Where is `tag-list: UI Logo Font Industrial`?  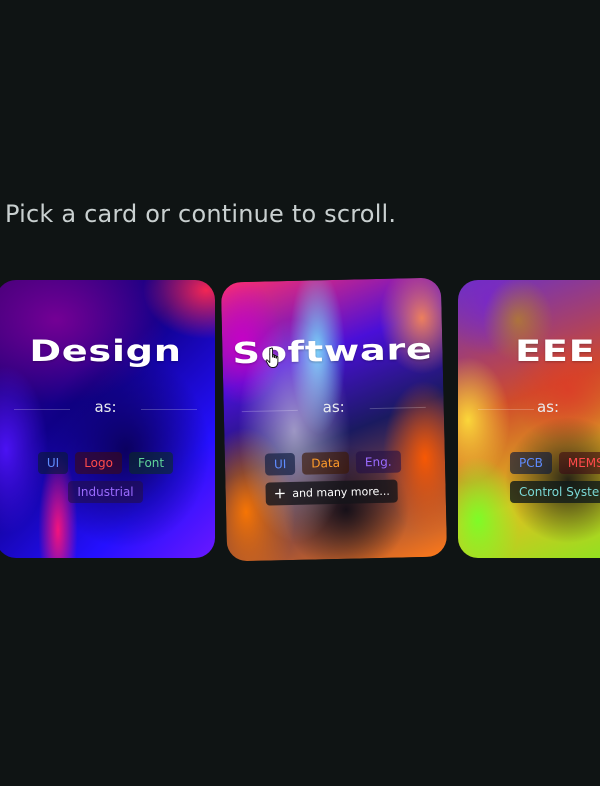
tag-list: UI Logo Font Industrial is located at coordinates (107, 481).